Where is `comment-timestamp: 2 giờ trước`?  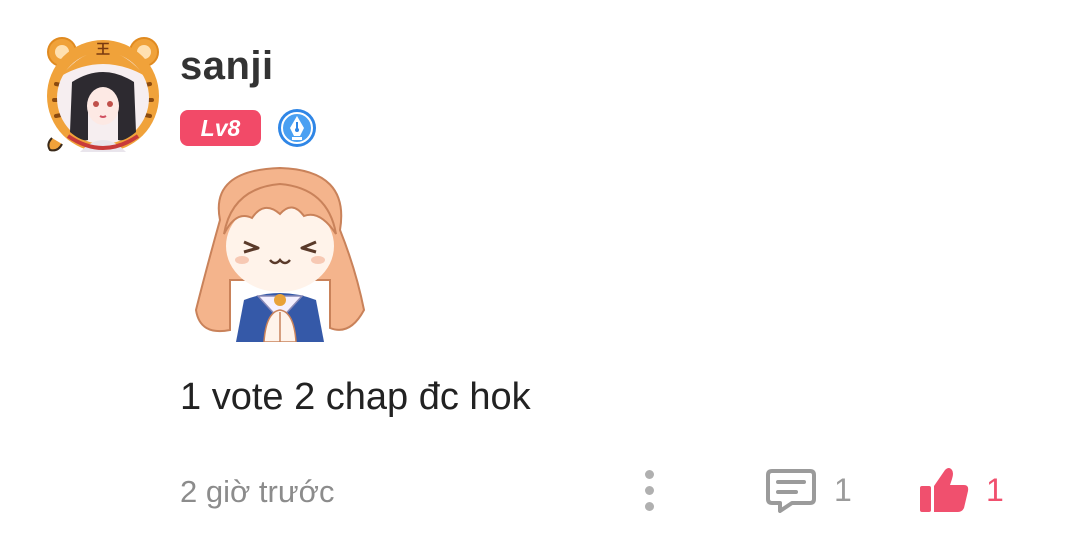 comment-timestamp: 2 giờ trước is located at coordinates (257, 491).